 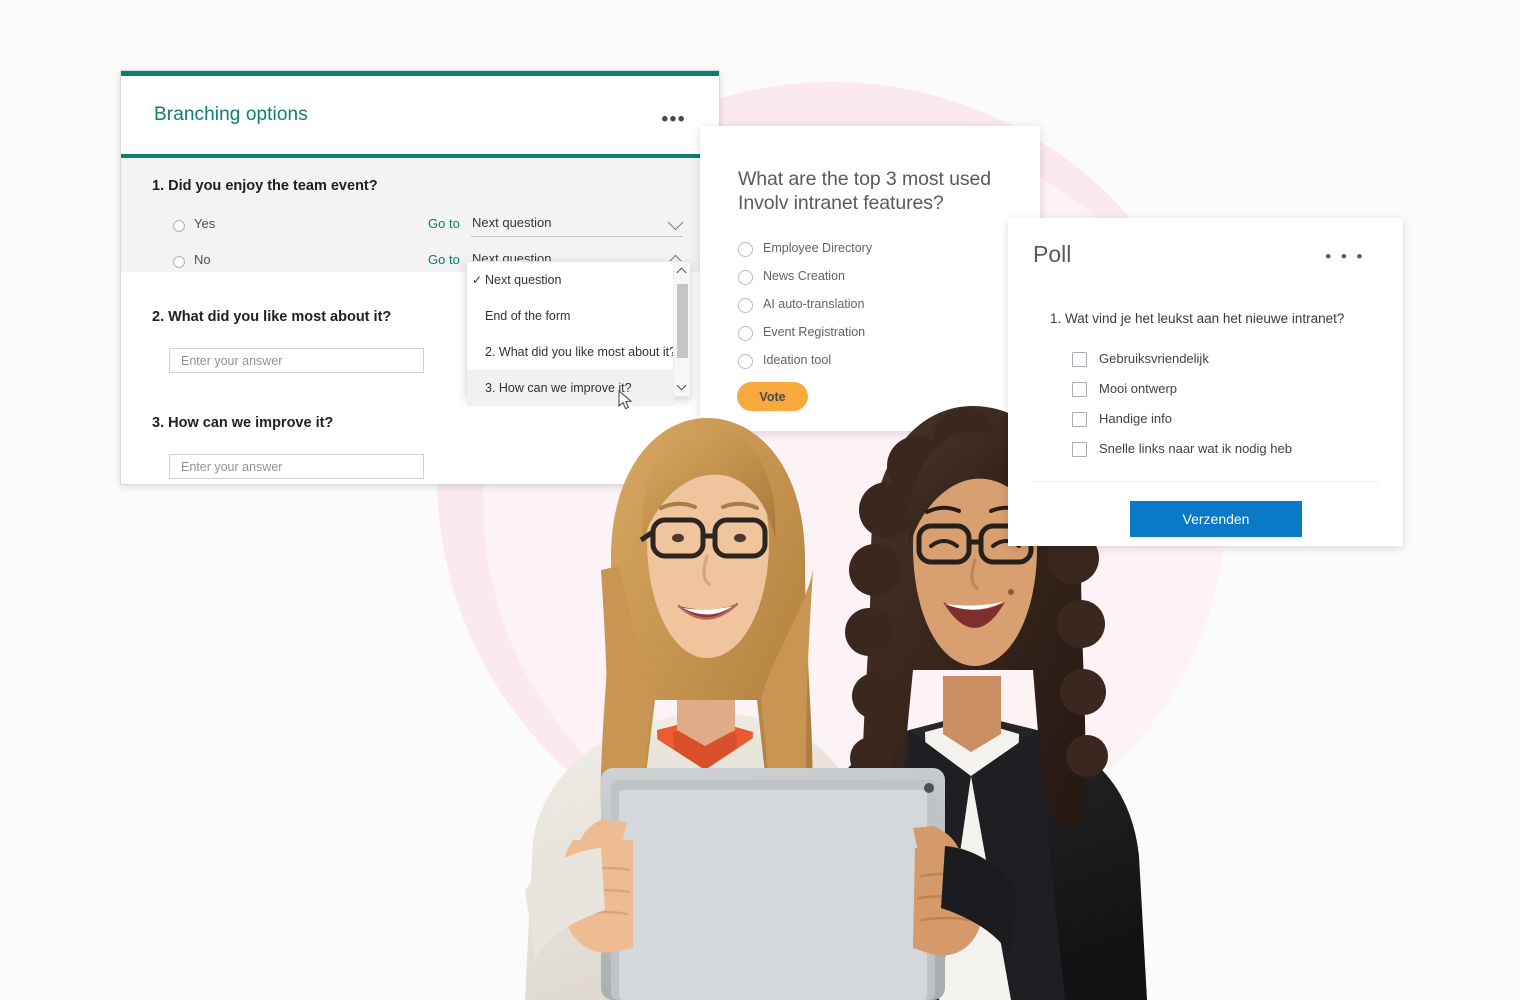 I want to click on scroll-up-button, so click(x=682, y=271).